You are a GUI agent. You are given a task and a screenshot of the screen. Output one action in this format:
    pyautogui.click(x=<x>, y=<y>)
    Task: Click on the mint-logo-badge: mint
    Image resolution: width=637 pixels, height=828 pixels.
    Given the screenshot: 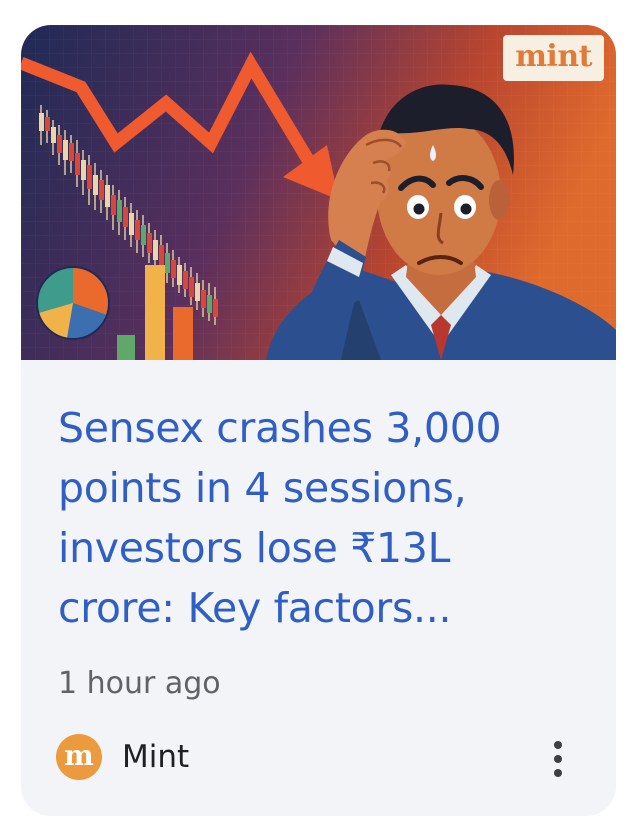 What is the action you would take?
    pyautogui.click(x=553, y=58)
    